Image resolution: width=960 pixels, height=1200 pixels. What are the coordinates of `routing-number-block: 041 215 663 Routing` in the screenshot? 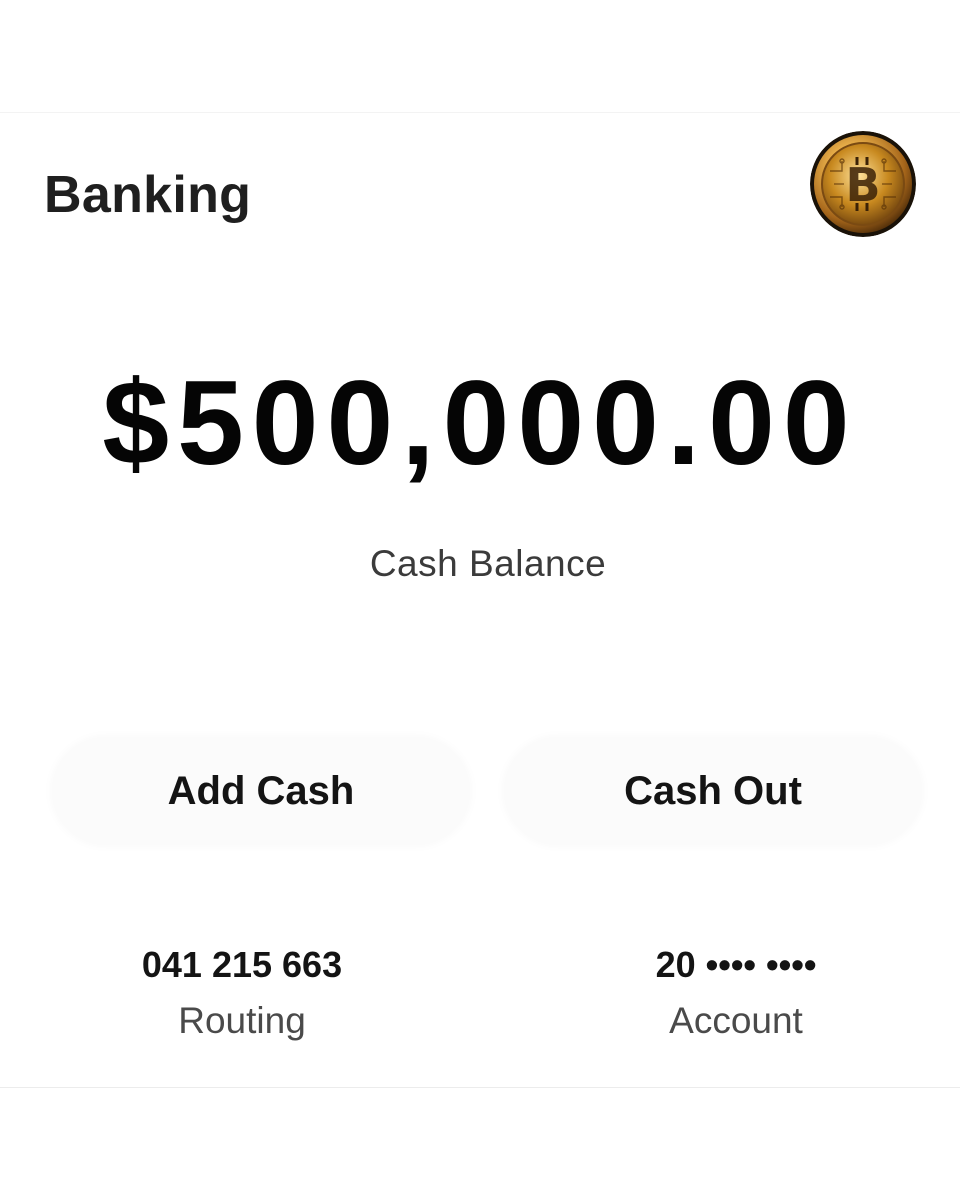 It's located at (242, 993).